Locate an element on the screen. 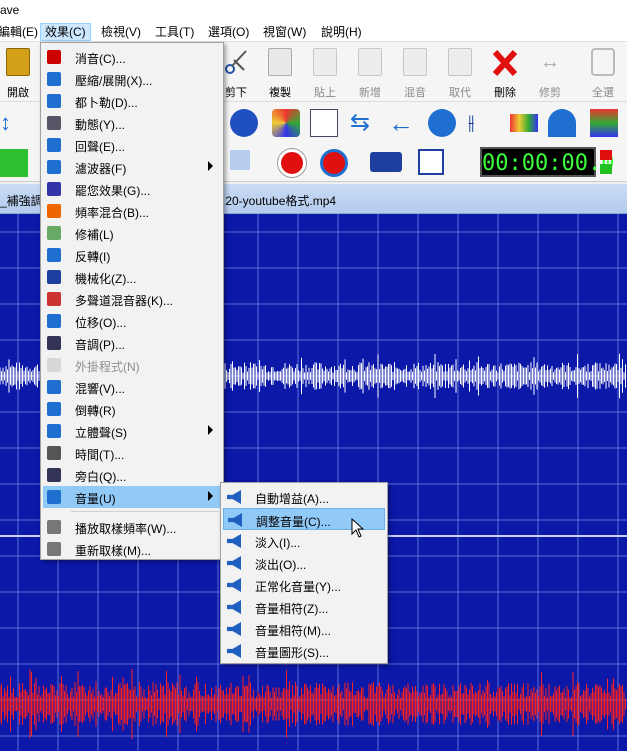 The height and width of the screenshot is (751, 627). effects-menu-item: 外掛程式(N) is located at coordinates (132, 365).